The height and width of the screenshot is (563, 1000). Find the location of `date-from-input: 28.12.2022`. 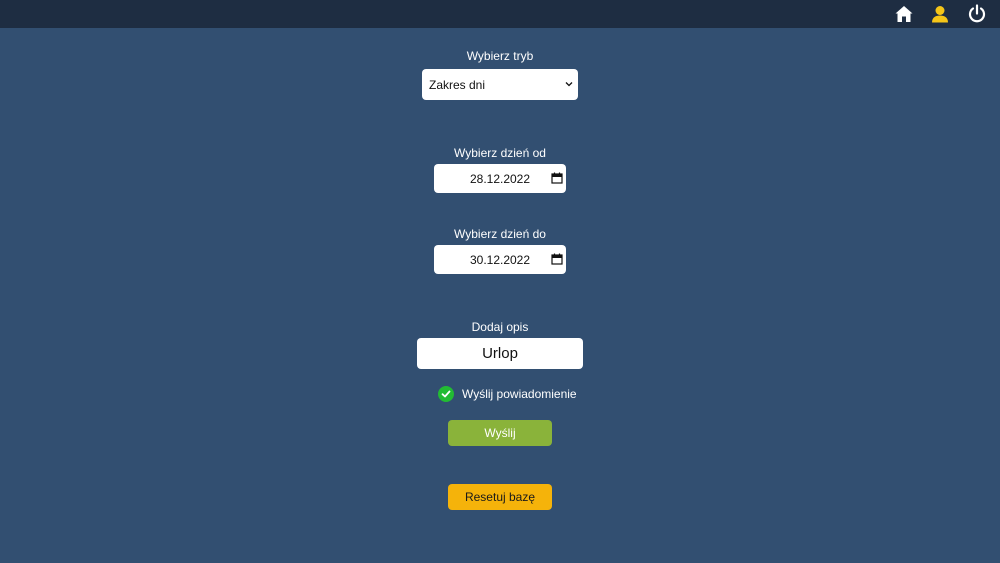

date-from-input: 28.12.2022 is located at coordinates (500, 178).